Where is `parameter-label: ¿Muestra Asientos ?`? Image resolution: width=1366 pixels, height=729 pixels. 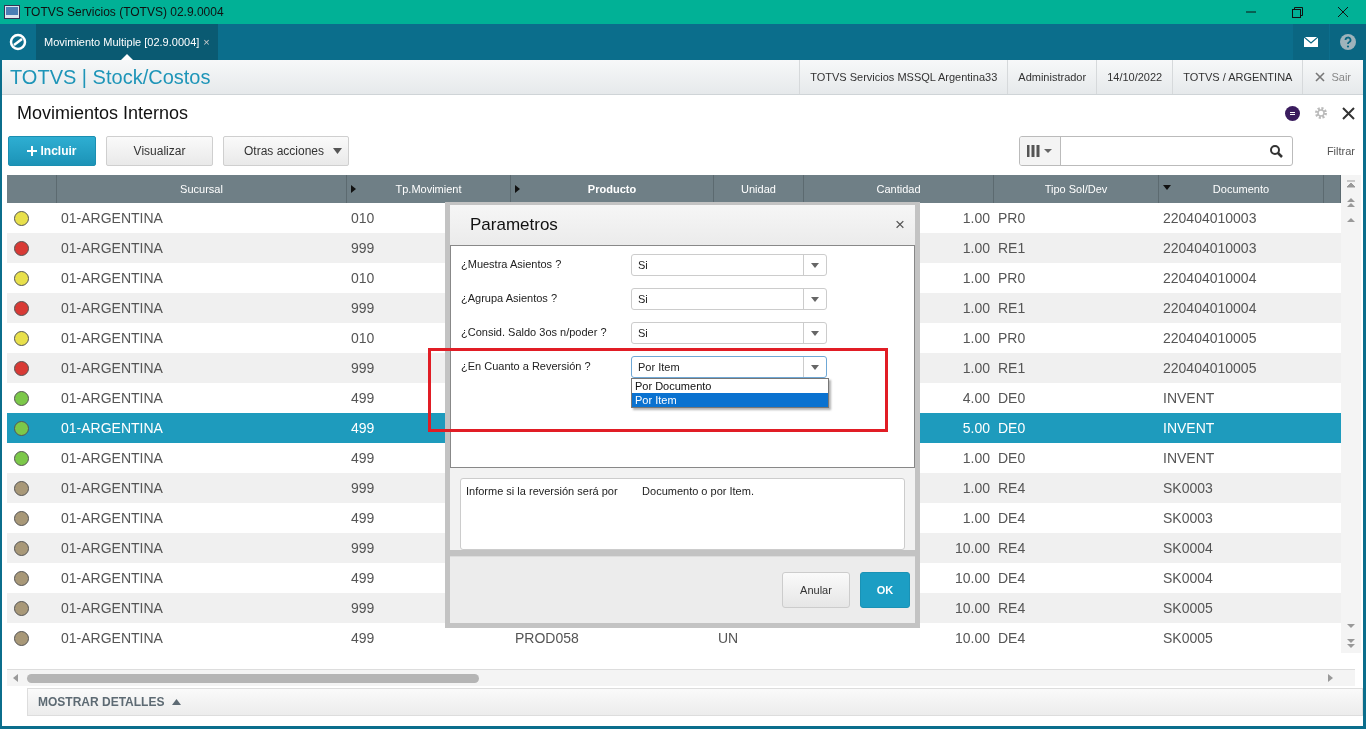
parameter-label: ¿Muestra Asientos ? is located at coordinates (512, 264).